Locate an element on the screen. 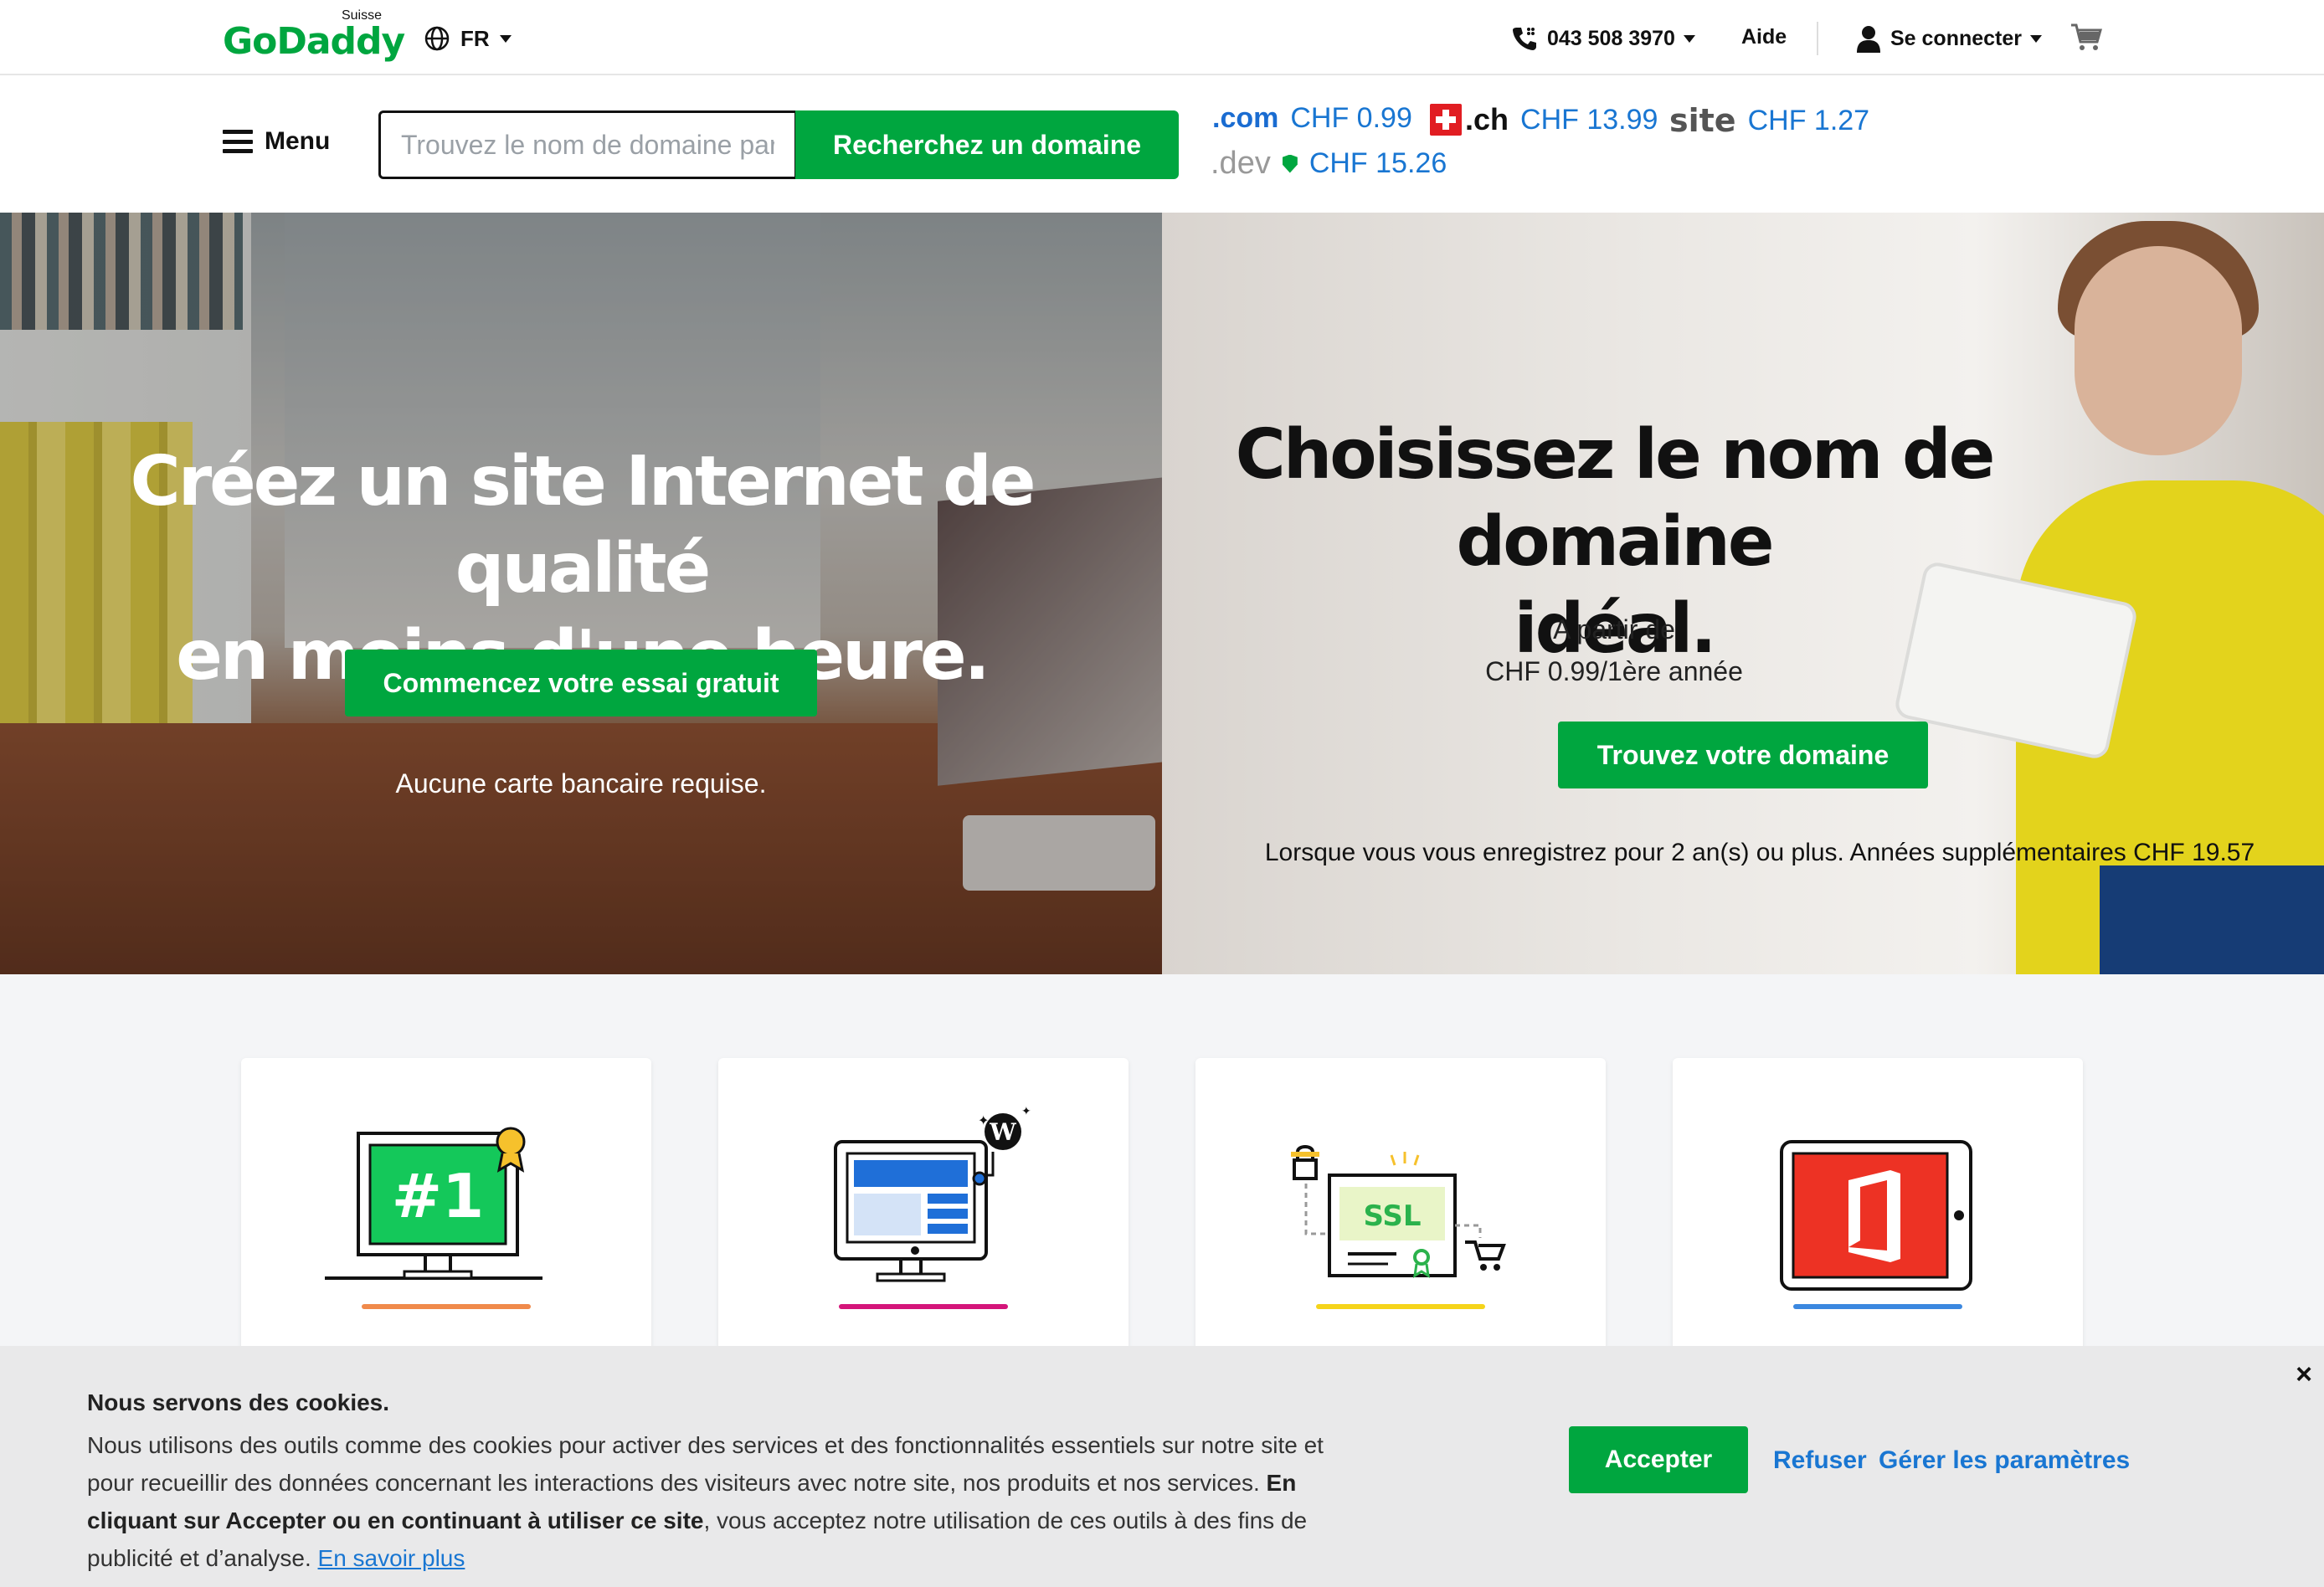 The height and width of the screenshot is (1587, 2324). headline-line: Choisissez le nom de domaine is located at coordinates (1615, 499).